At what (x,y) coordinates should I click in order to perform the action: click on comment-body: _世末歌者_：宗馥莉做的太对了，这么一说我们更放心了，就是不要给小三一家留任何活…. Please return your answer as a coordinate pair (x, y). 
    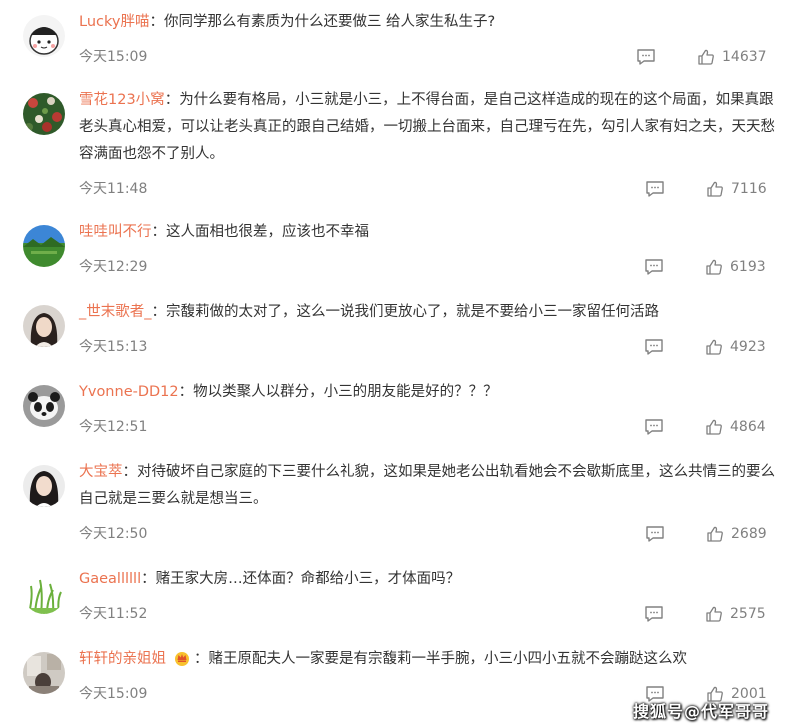
    Looking at the image, I should click on (427, 312).